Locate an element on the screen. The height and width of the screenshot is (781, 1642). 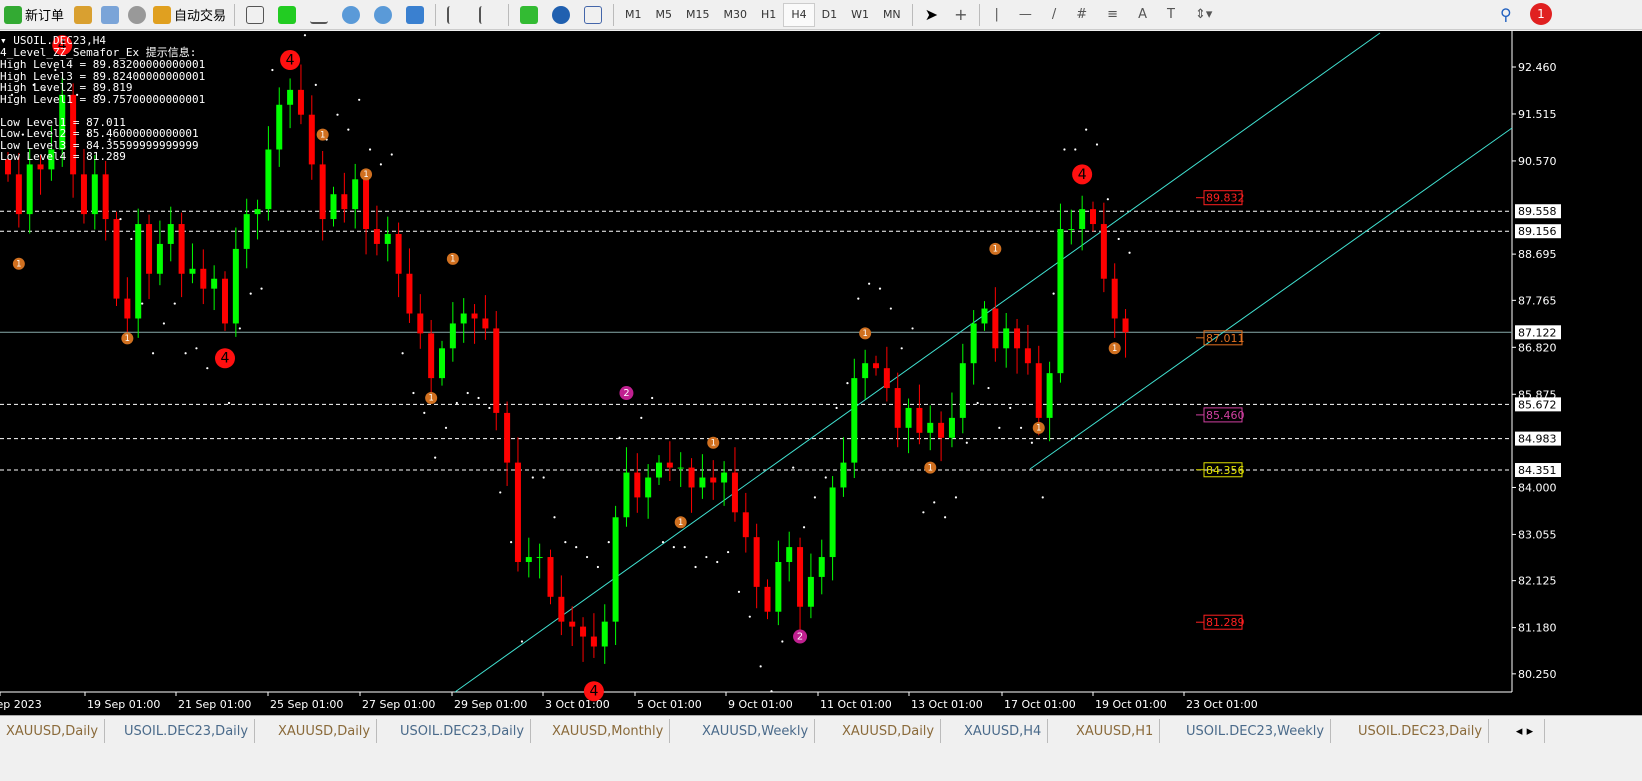
data-window-icon is located at coordinates (110, 14).